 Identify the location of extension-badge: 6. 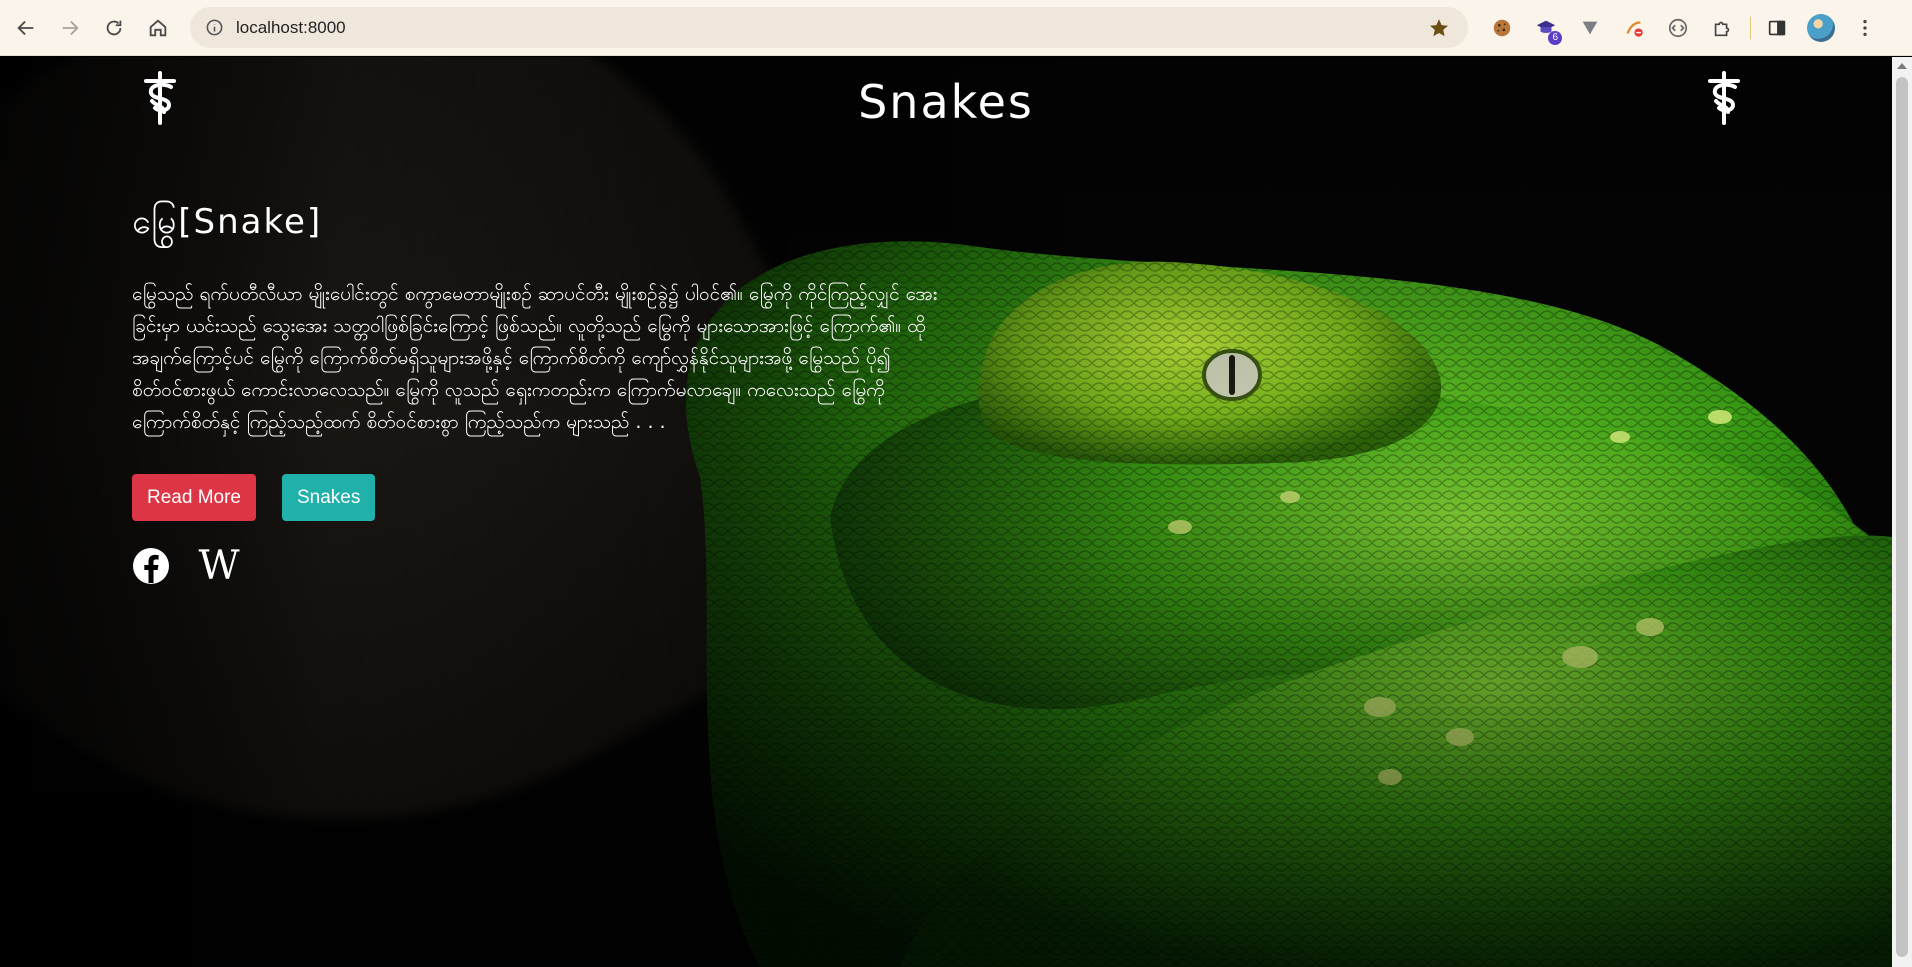
(1555, 38).